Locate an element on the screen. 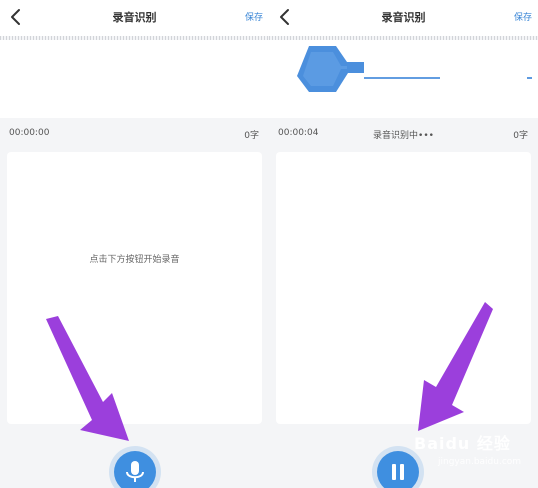  record-button is located at coordinates (135, 469).